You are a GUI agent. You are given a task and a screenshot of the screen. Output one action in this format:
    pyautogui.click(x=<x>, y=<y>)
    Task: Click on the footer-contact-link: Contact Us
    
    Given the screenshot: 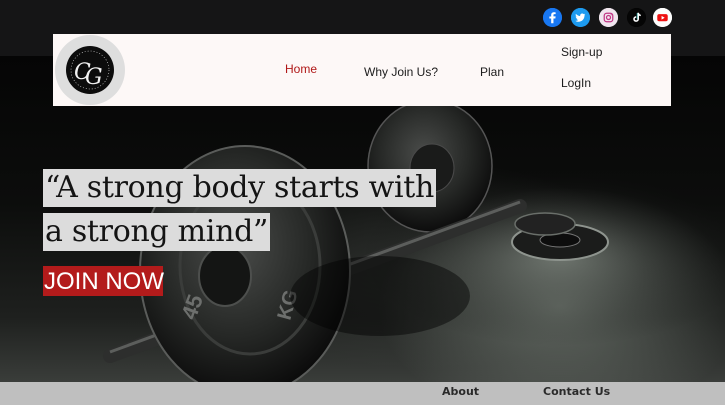 What is the action you would take?
    pyautogui.click(x=576, y=391)
    